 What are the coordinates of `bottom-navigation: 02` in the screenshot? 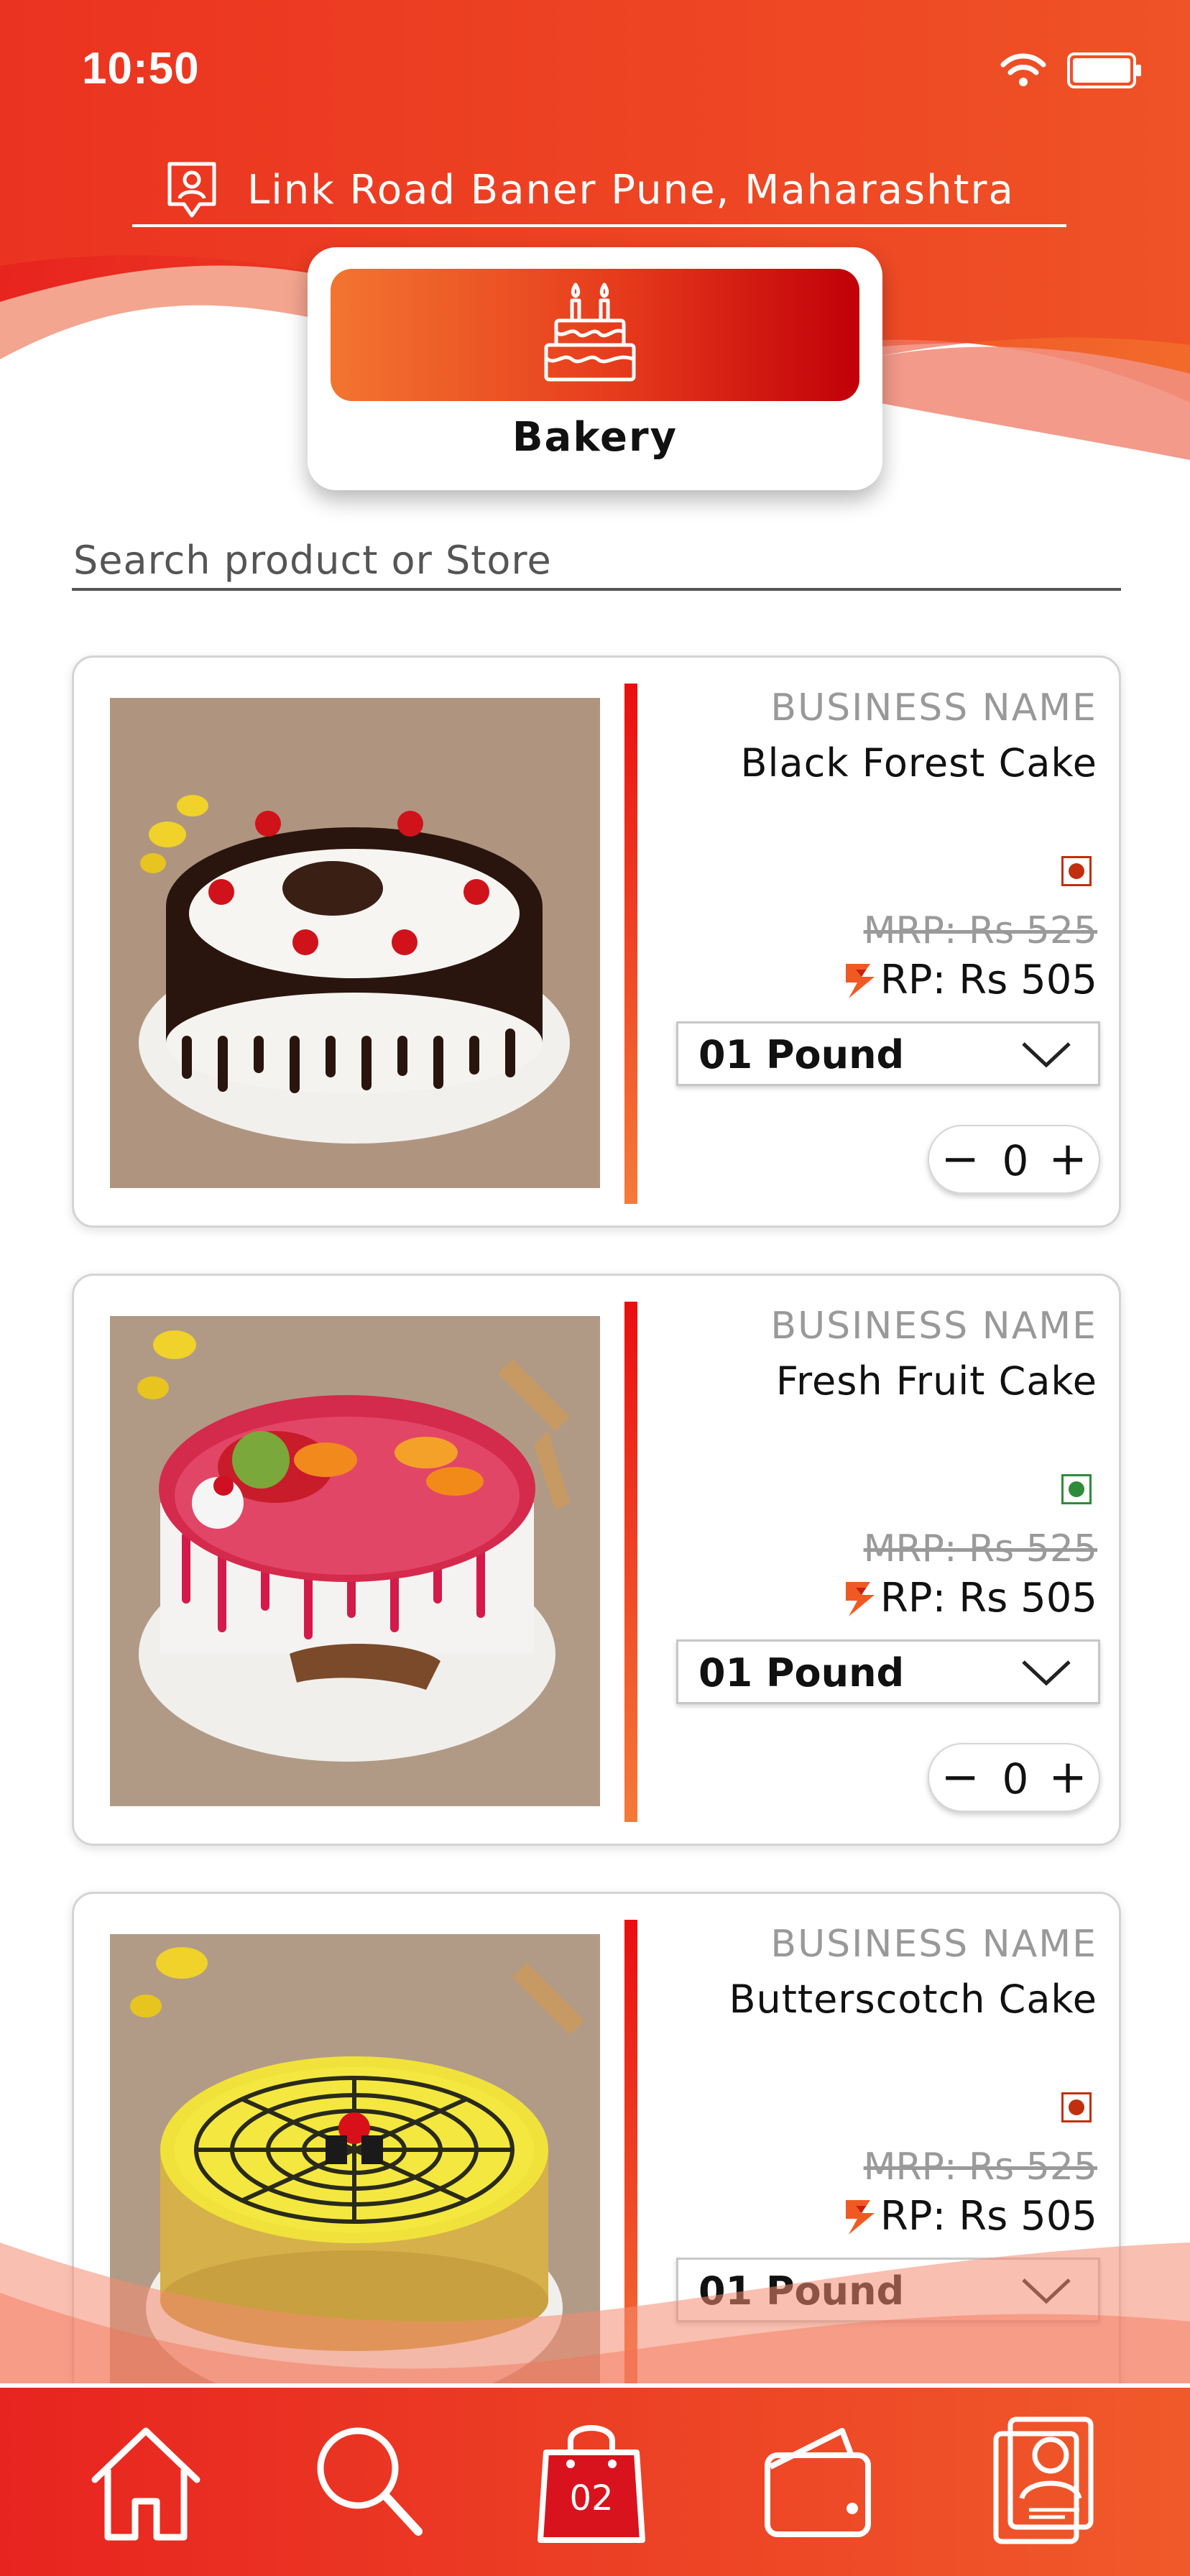 It's located at (595, 2484).